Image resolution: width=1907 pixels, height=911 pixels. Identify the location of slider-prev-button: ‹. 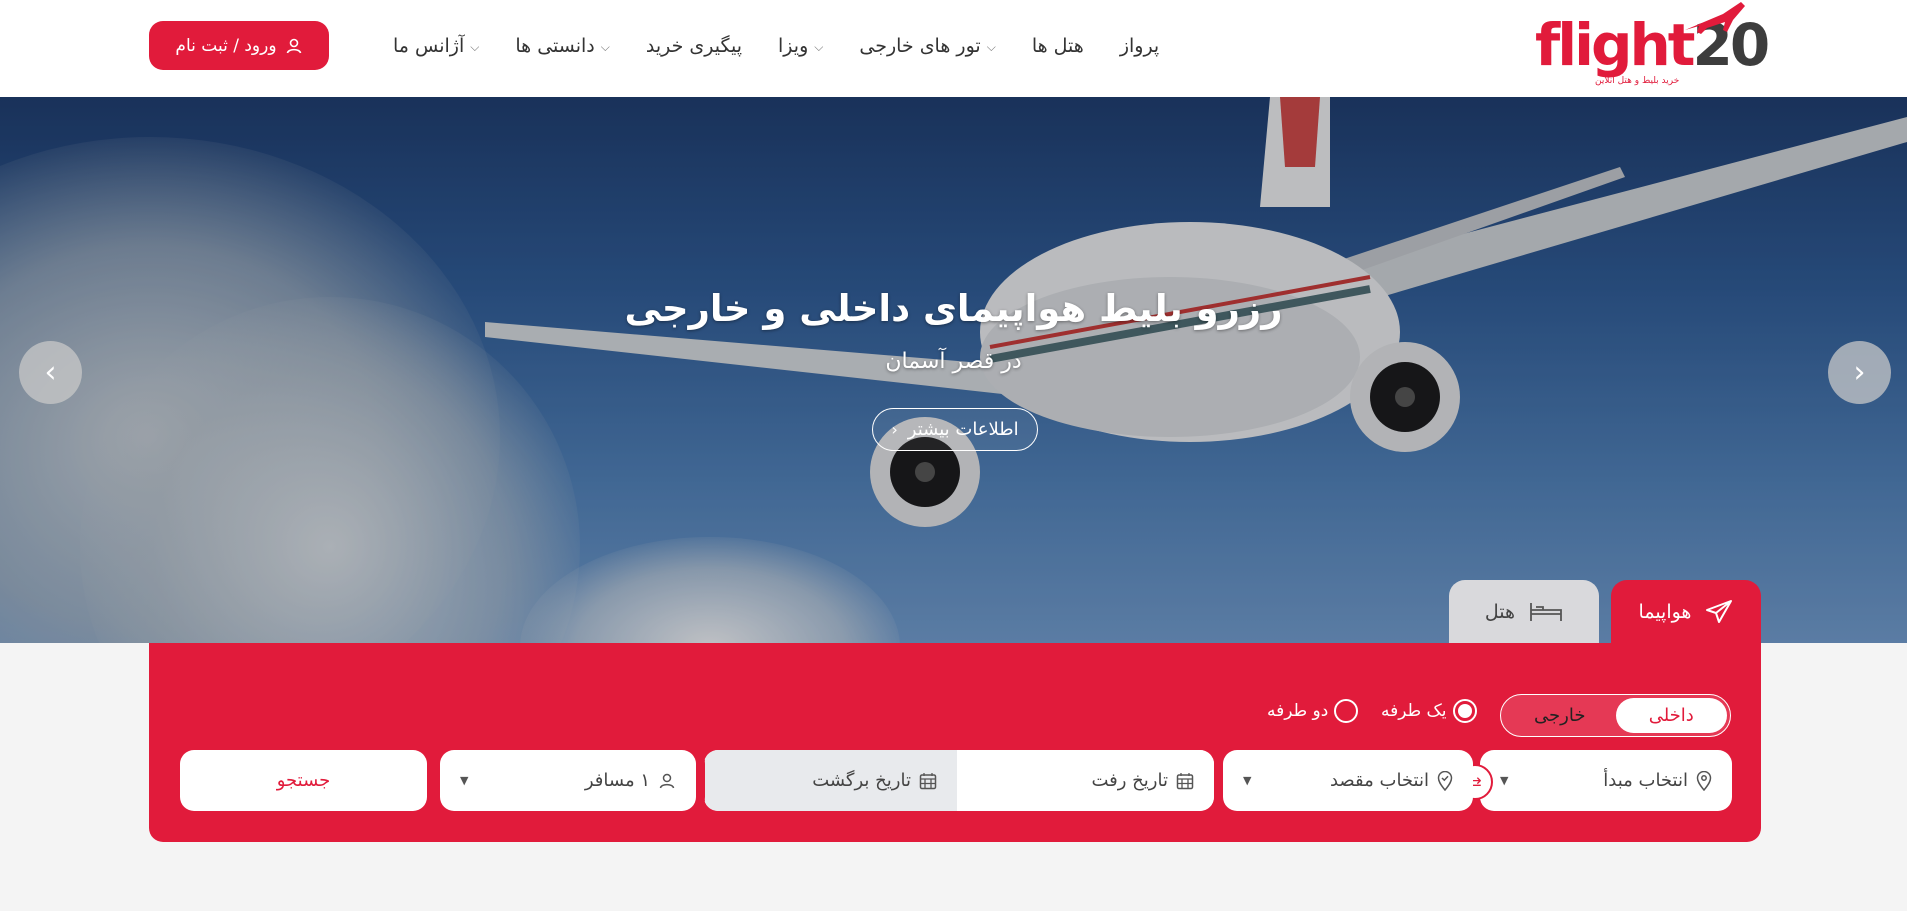
(50, 372).